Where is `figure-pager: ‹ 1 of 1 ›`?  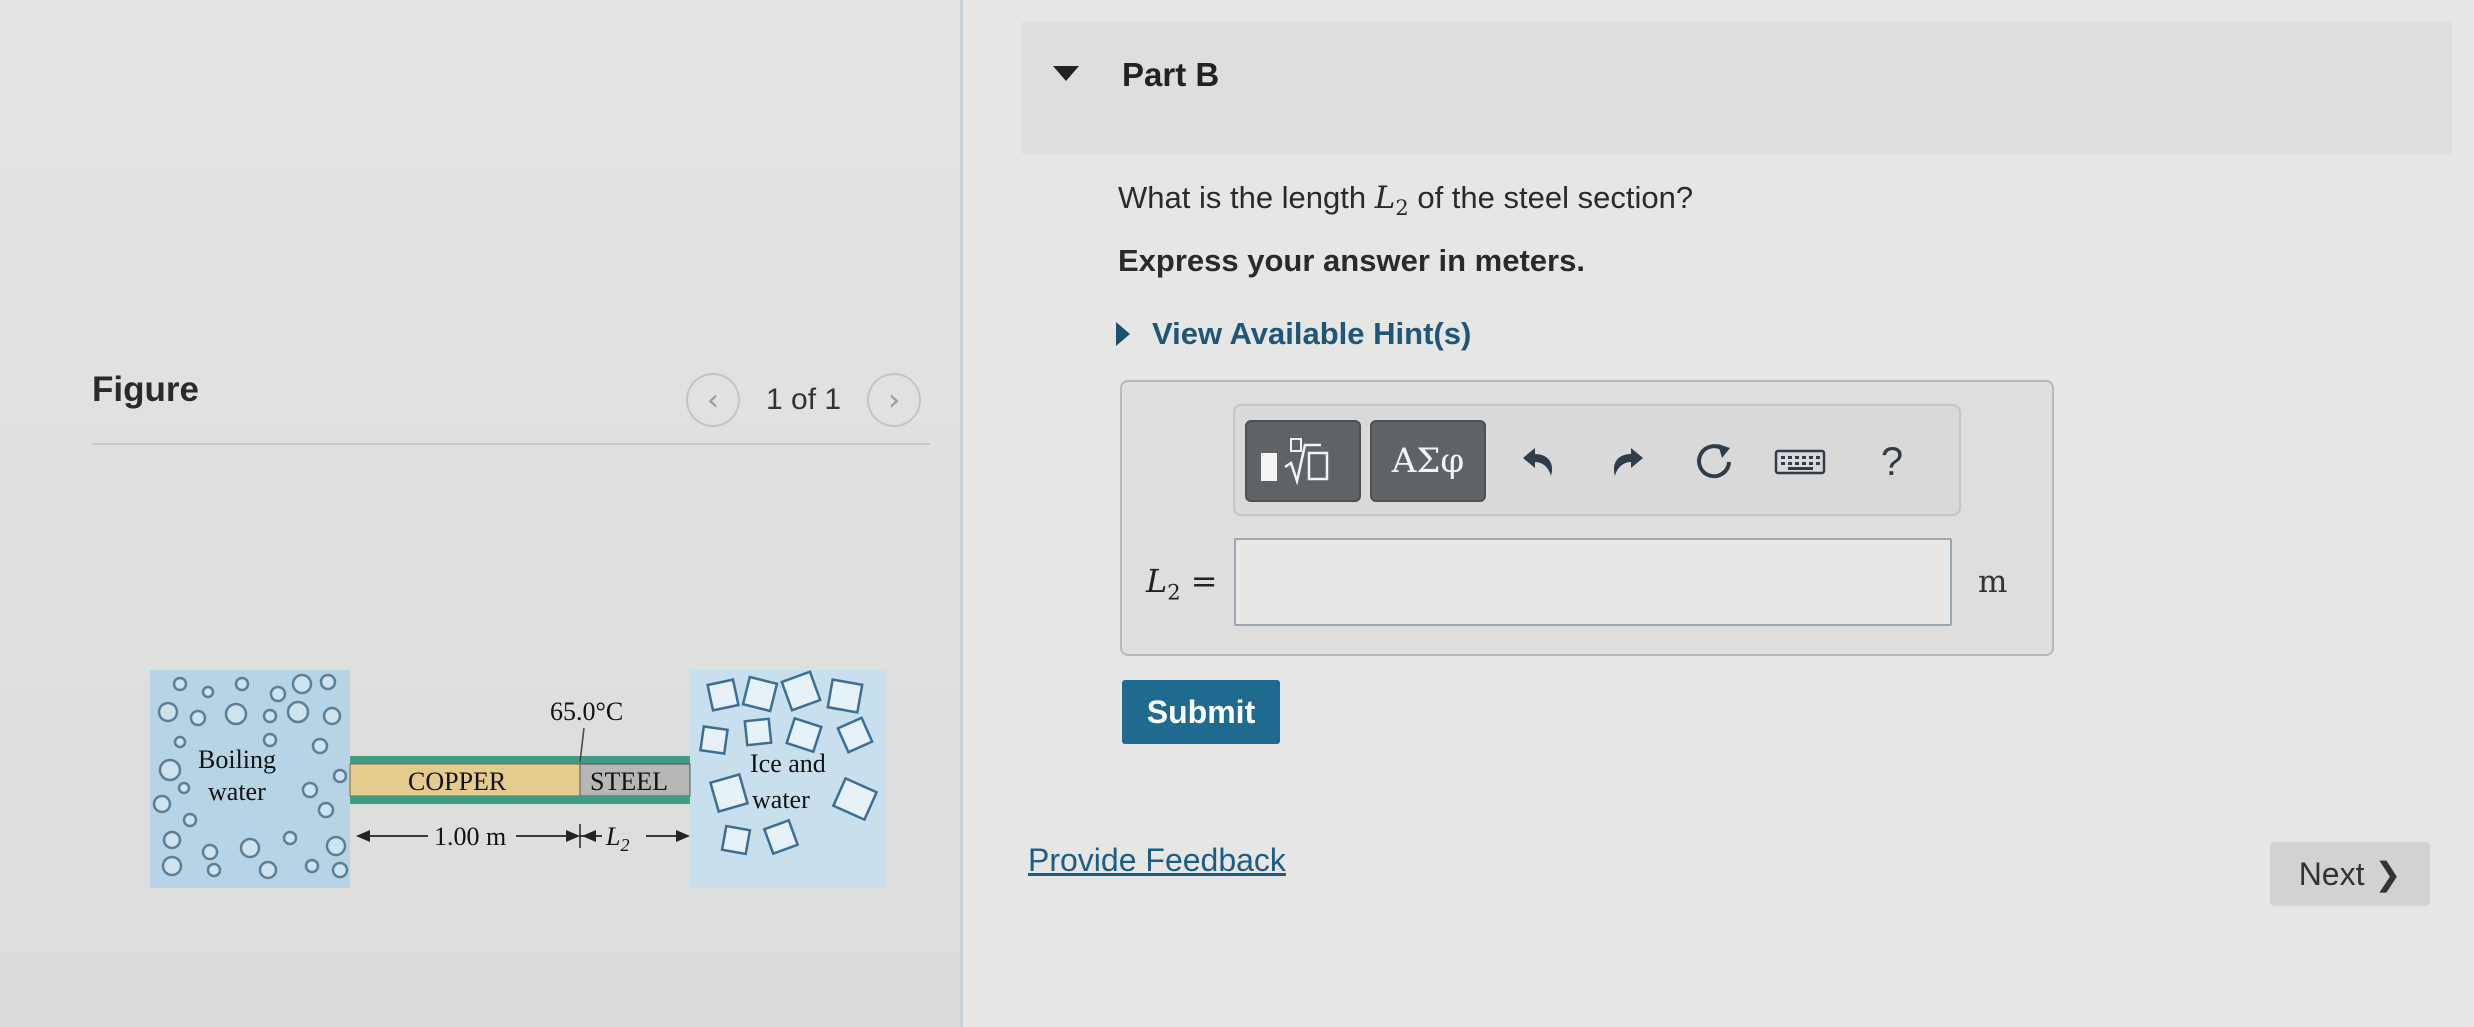 figure-pager: ‹ 1 of 1 › is located at coordinates (804, 400).